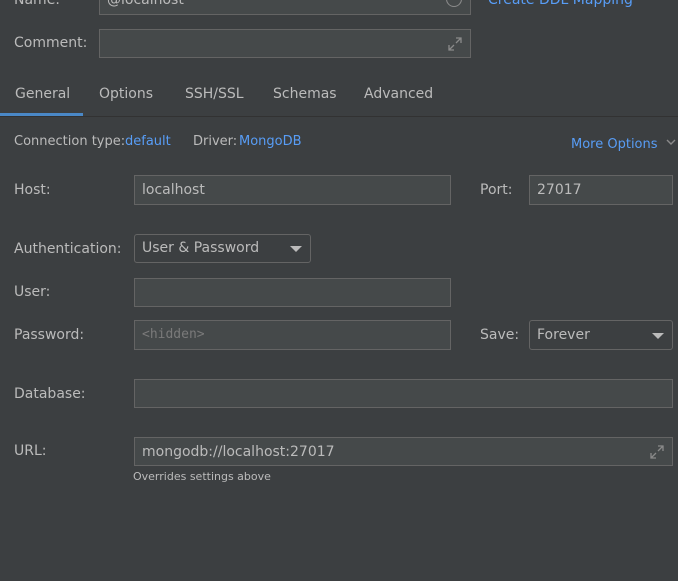  What do you see at coordinates (285, 43) in the screenshot?
I see `comment-input` at bounding box center [285, 43].